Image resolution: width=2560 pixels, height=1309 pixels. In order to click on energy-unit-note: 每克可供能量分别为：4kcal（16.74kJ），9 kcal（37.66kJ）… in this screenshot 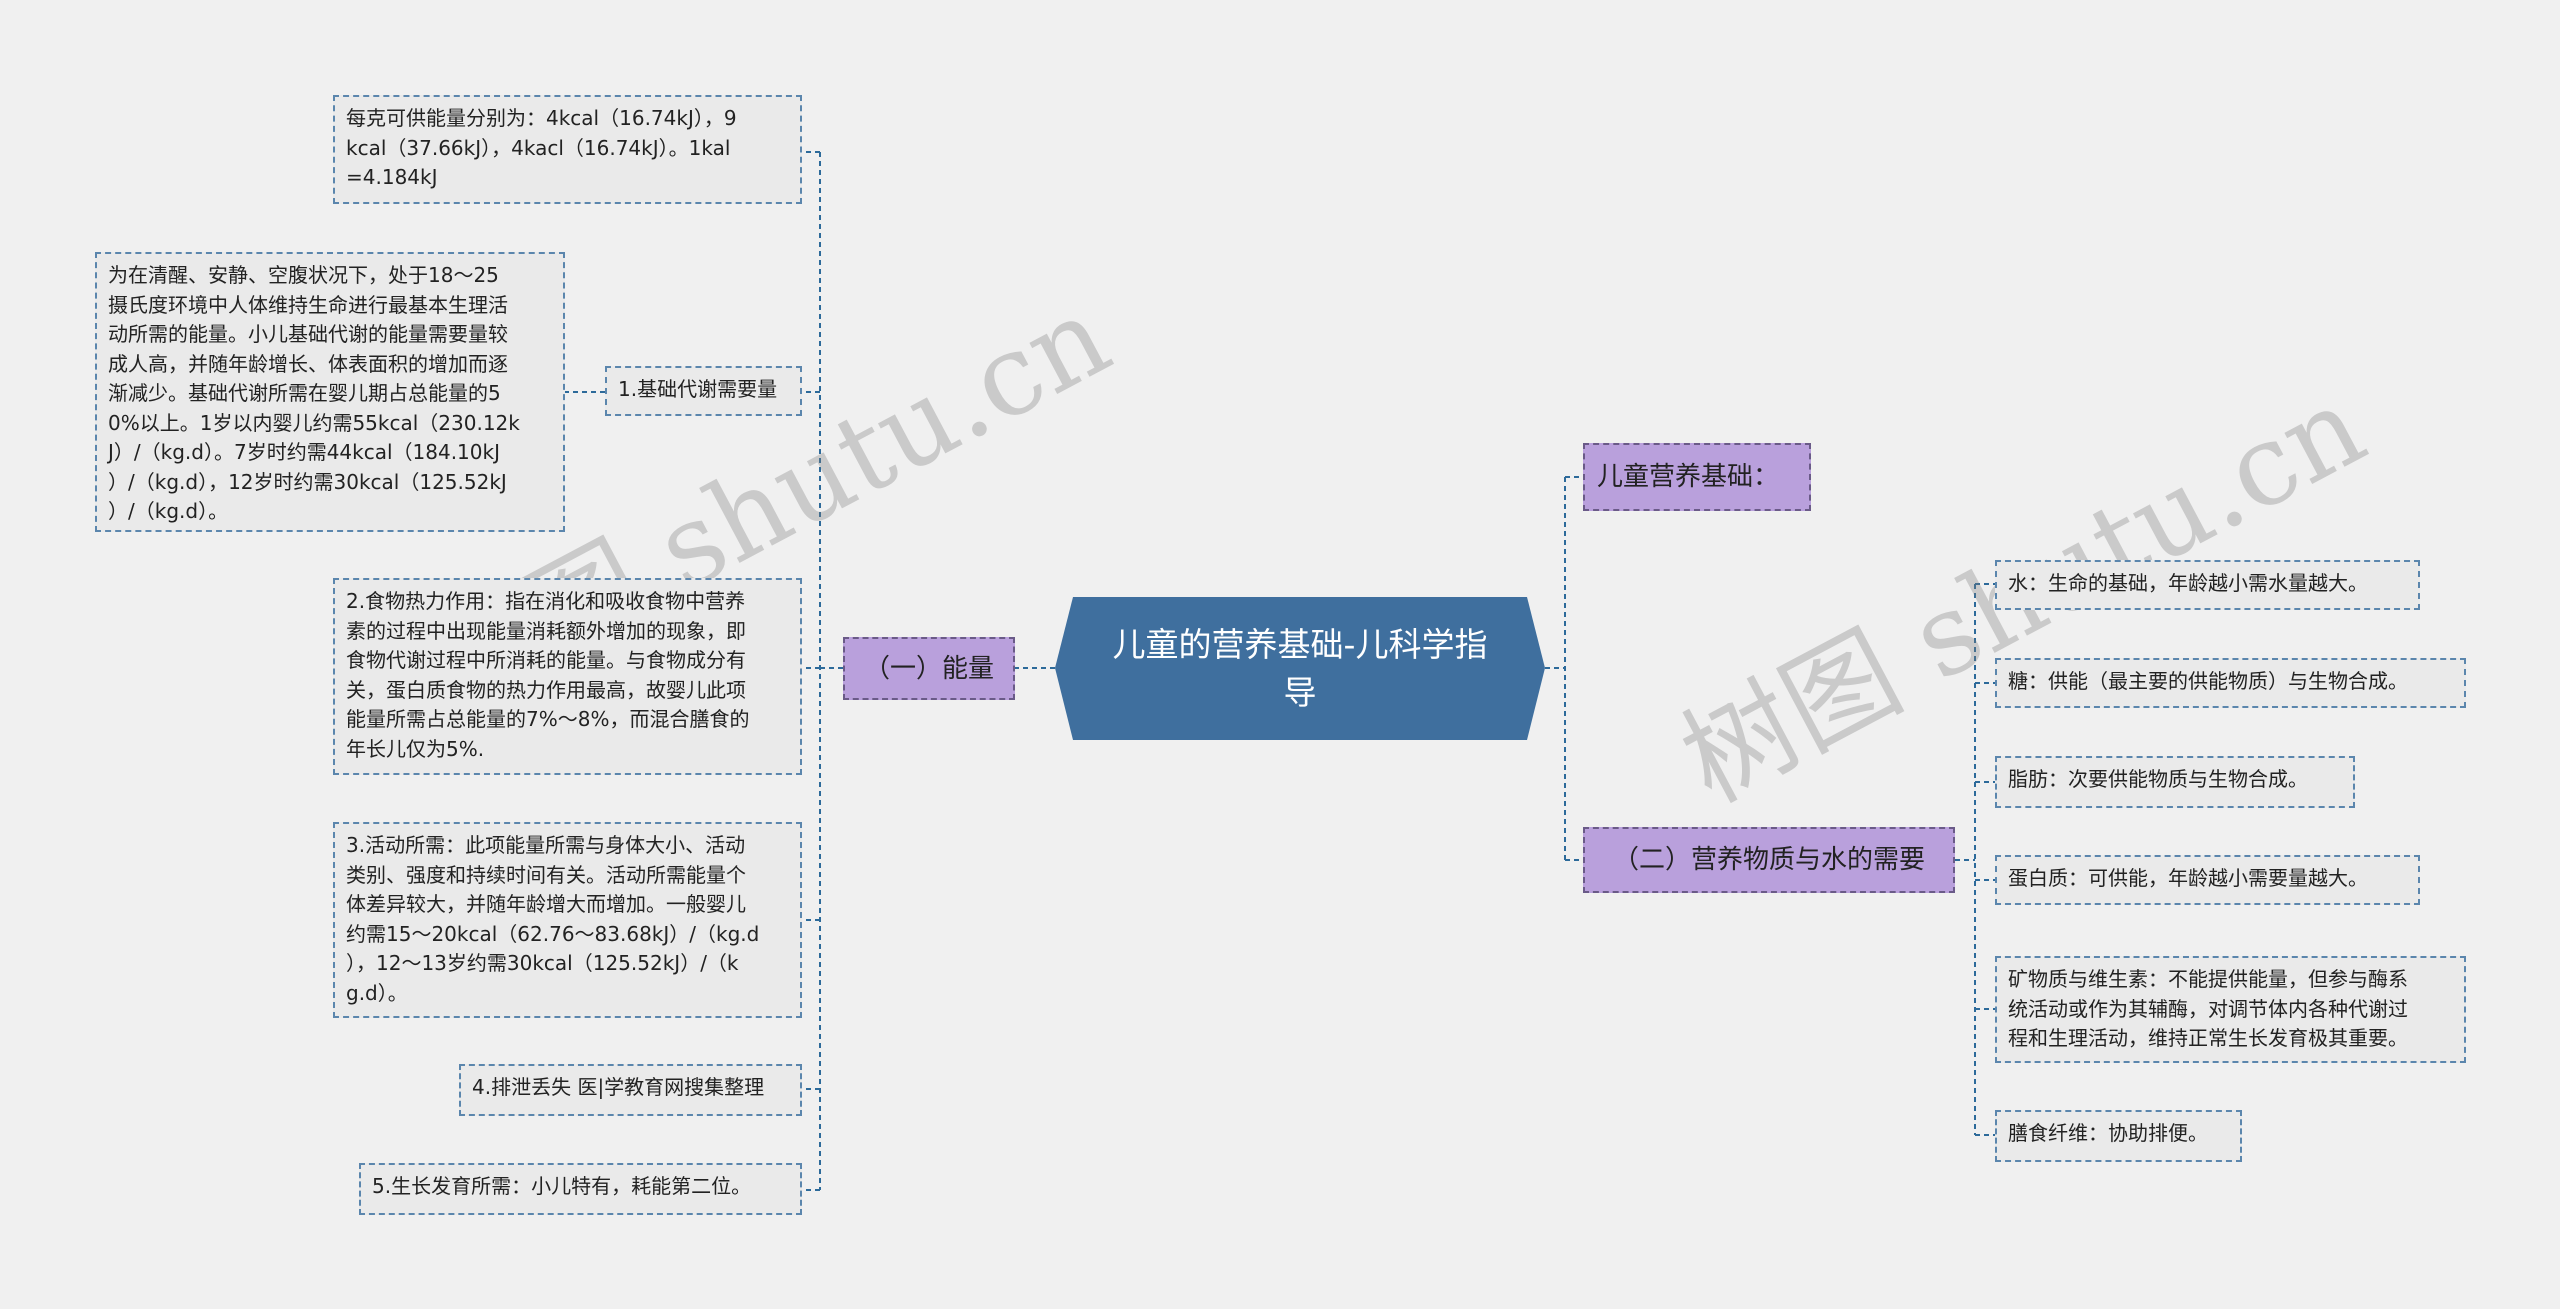, I will do `click(567, 149)`.